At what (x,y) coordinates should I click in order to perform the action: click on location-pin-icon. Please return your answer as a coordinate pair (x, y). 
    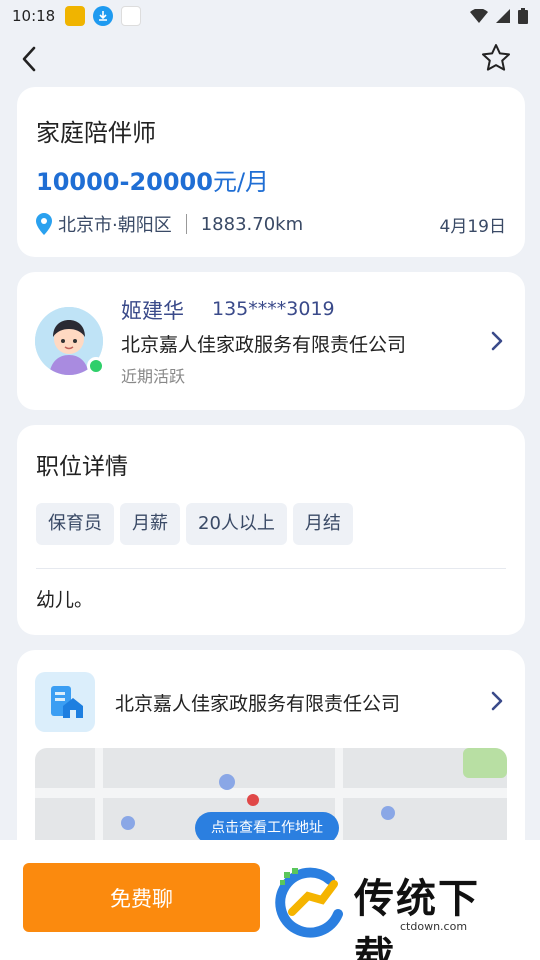
    Looking at the image, I should click on (44, 224).